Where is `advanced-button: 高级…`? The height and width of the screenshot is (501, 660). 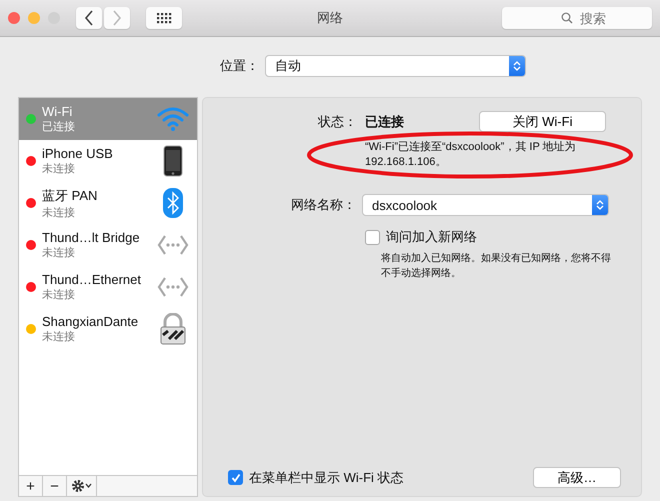 advanced-button: 高级… is located at coordinates (577, 477).